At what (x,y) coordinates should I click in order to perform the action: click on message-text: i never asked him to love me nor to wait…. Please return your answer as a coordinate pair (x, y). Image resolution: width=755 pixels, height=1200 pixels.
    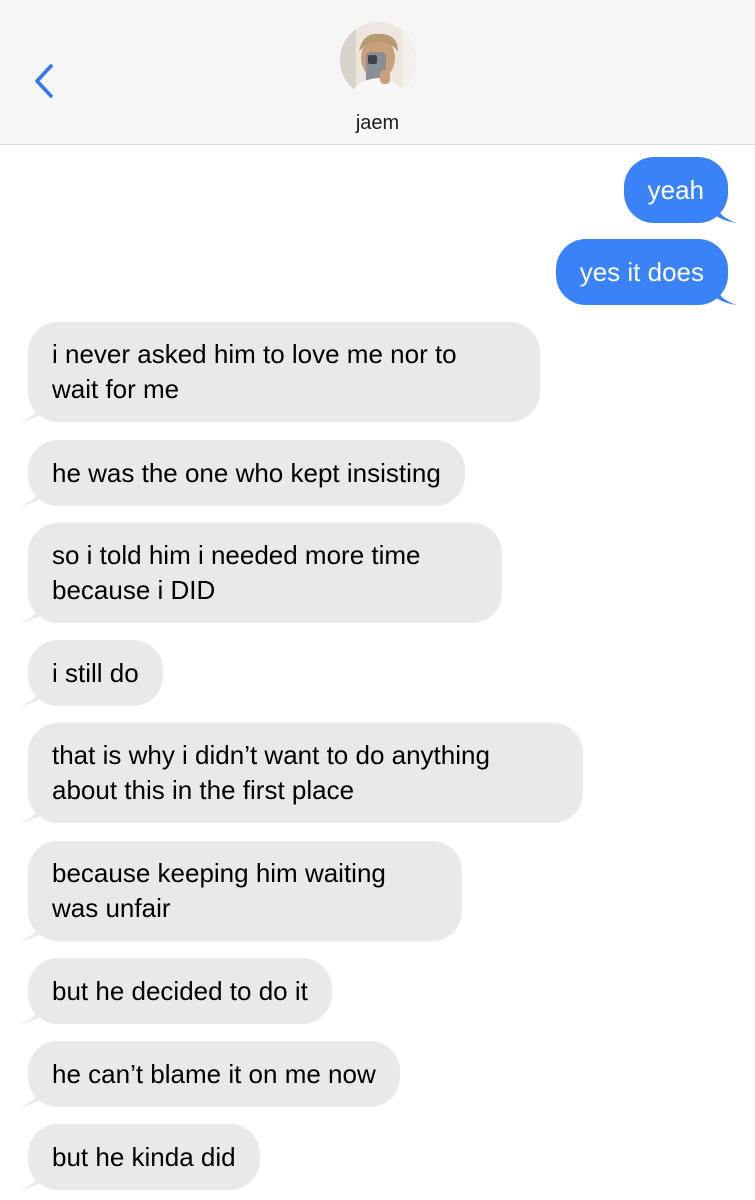
    Looking at the image, I should click on (254, 371).